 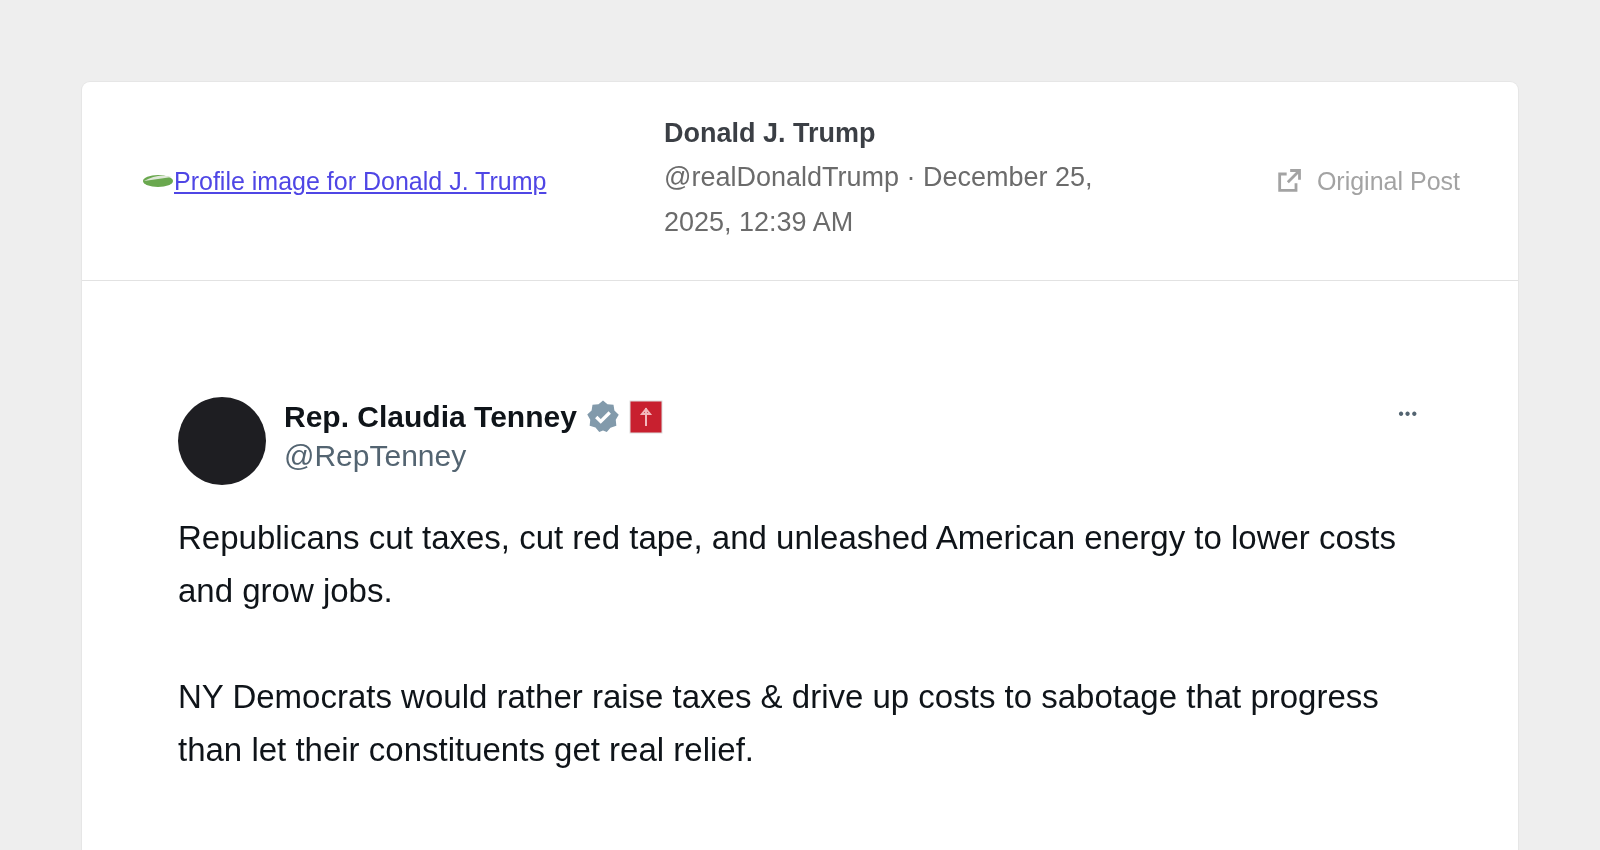 What do you see at coordinates (770, 133) in the screenshot?
I see `author-name: Donald J. Trump` at bounding box center [770, 133].